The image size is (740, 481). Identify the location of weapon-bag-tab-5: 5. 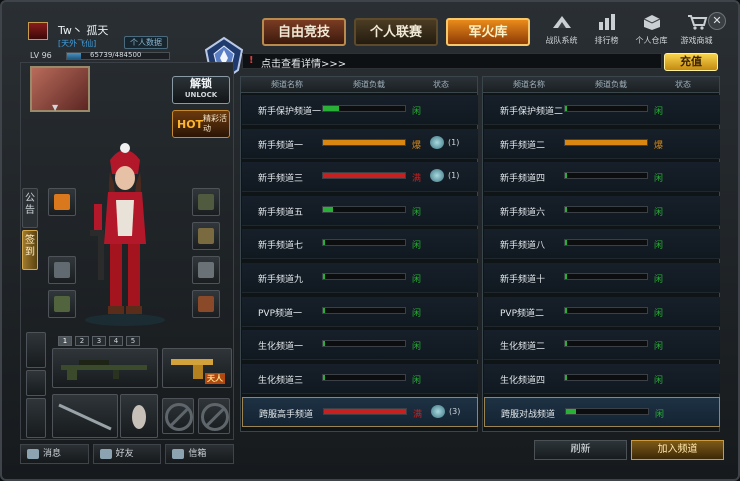
(133, 341).